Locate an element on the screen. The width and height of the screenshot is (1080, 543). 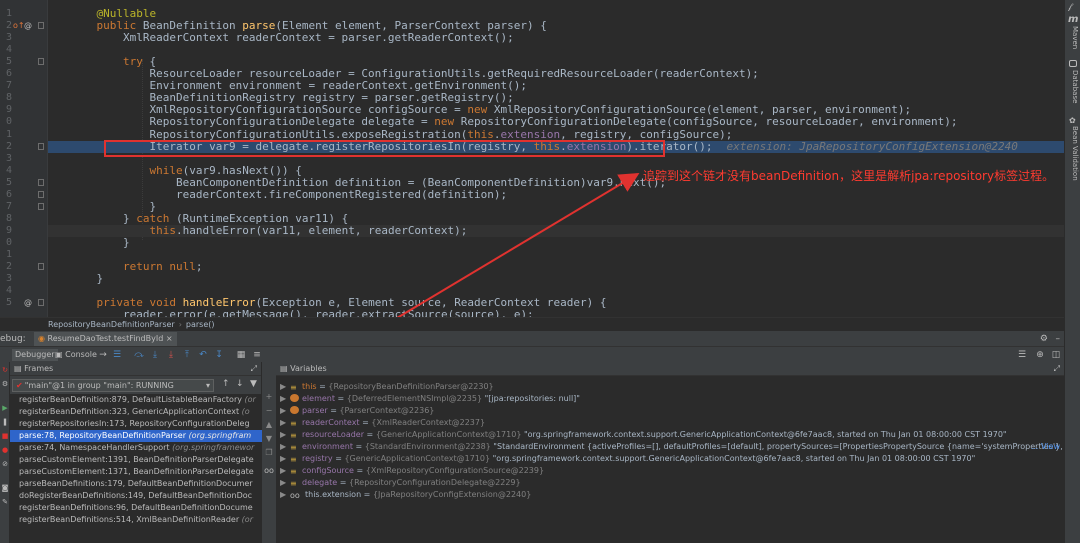
arrow-down-icon: ▼ is located at coordinates (269, 439).